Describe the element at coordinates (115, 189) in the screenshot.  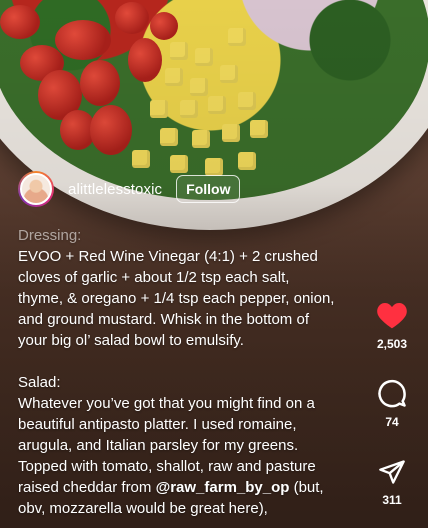
I see `username: alittlelesstoxic` at that location.